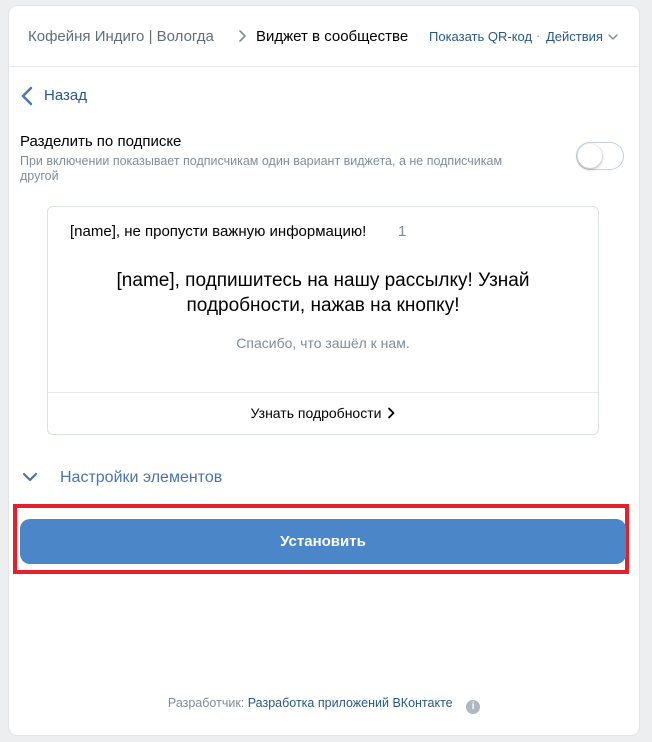 This screenshot has height=742, width=652. What do you see at coordinates (473, 707) in the screenshot?
I see `info-icon: i` at bounding box center [473, 707].